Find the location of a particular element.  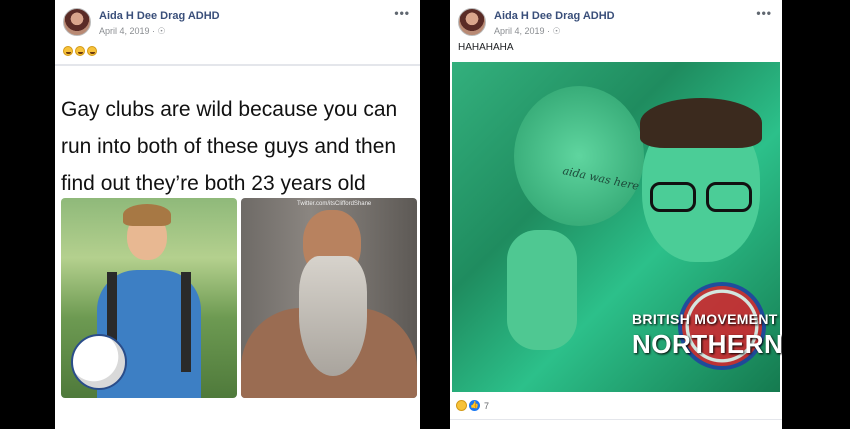

haha-reaction-icon is located at coordinates (461, 405).